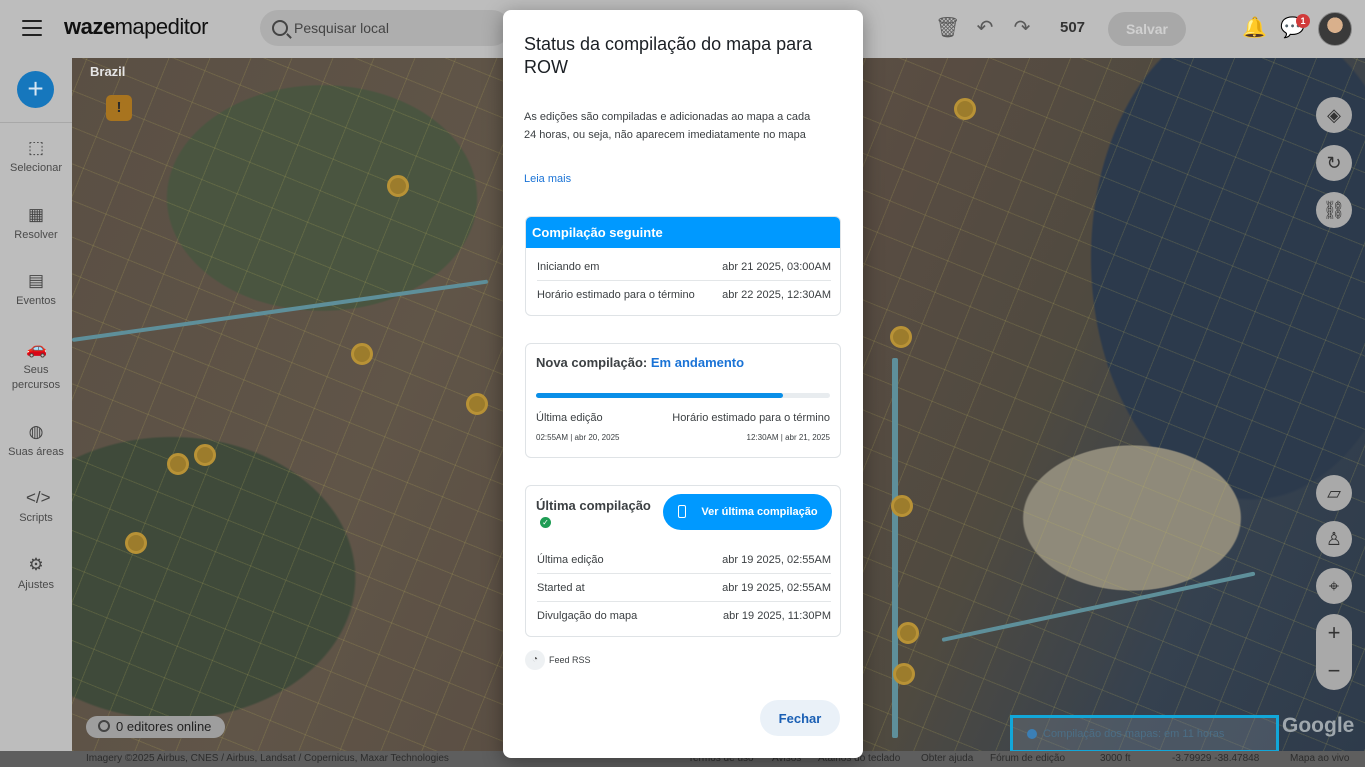 The height and width of the screenshot is (767, 1365). What do you see at coordinates (1147, 29) in the screenshot?
I see `save-button: Salvar` at bounding box center [1147, 29].